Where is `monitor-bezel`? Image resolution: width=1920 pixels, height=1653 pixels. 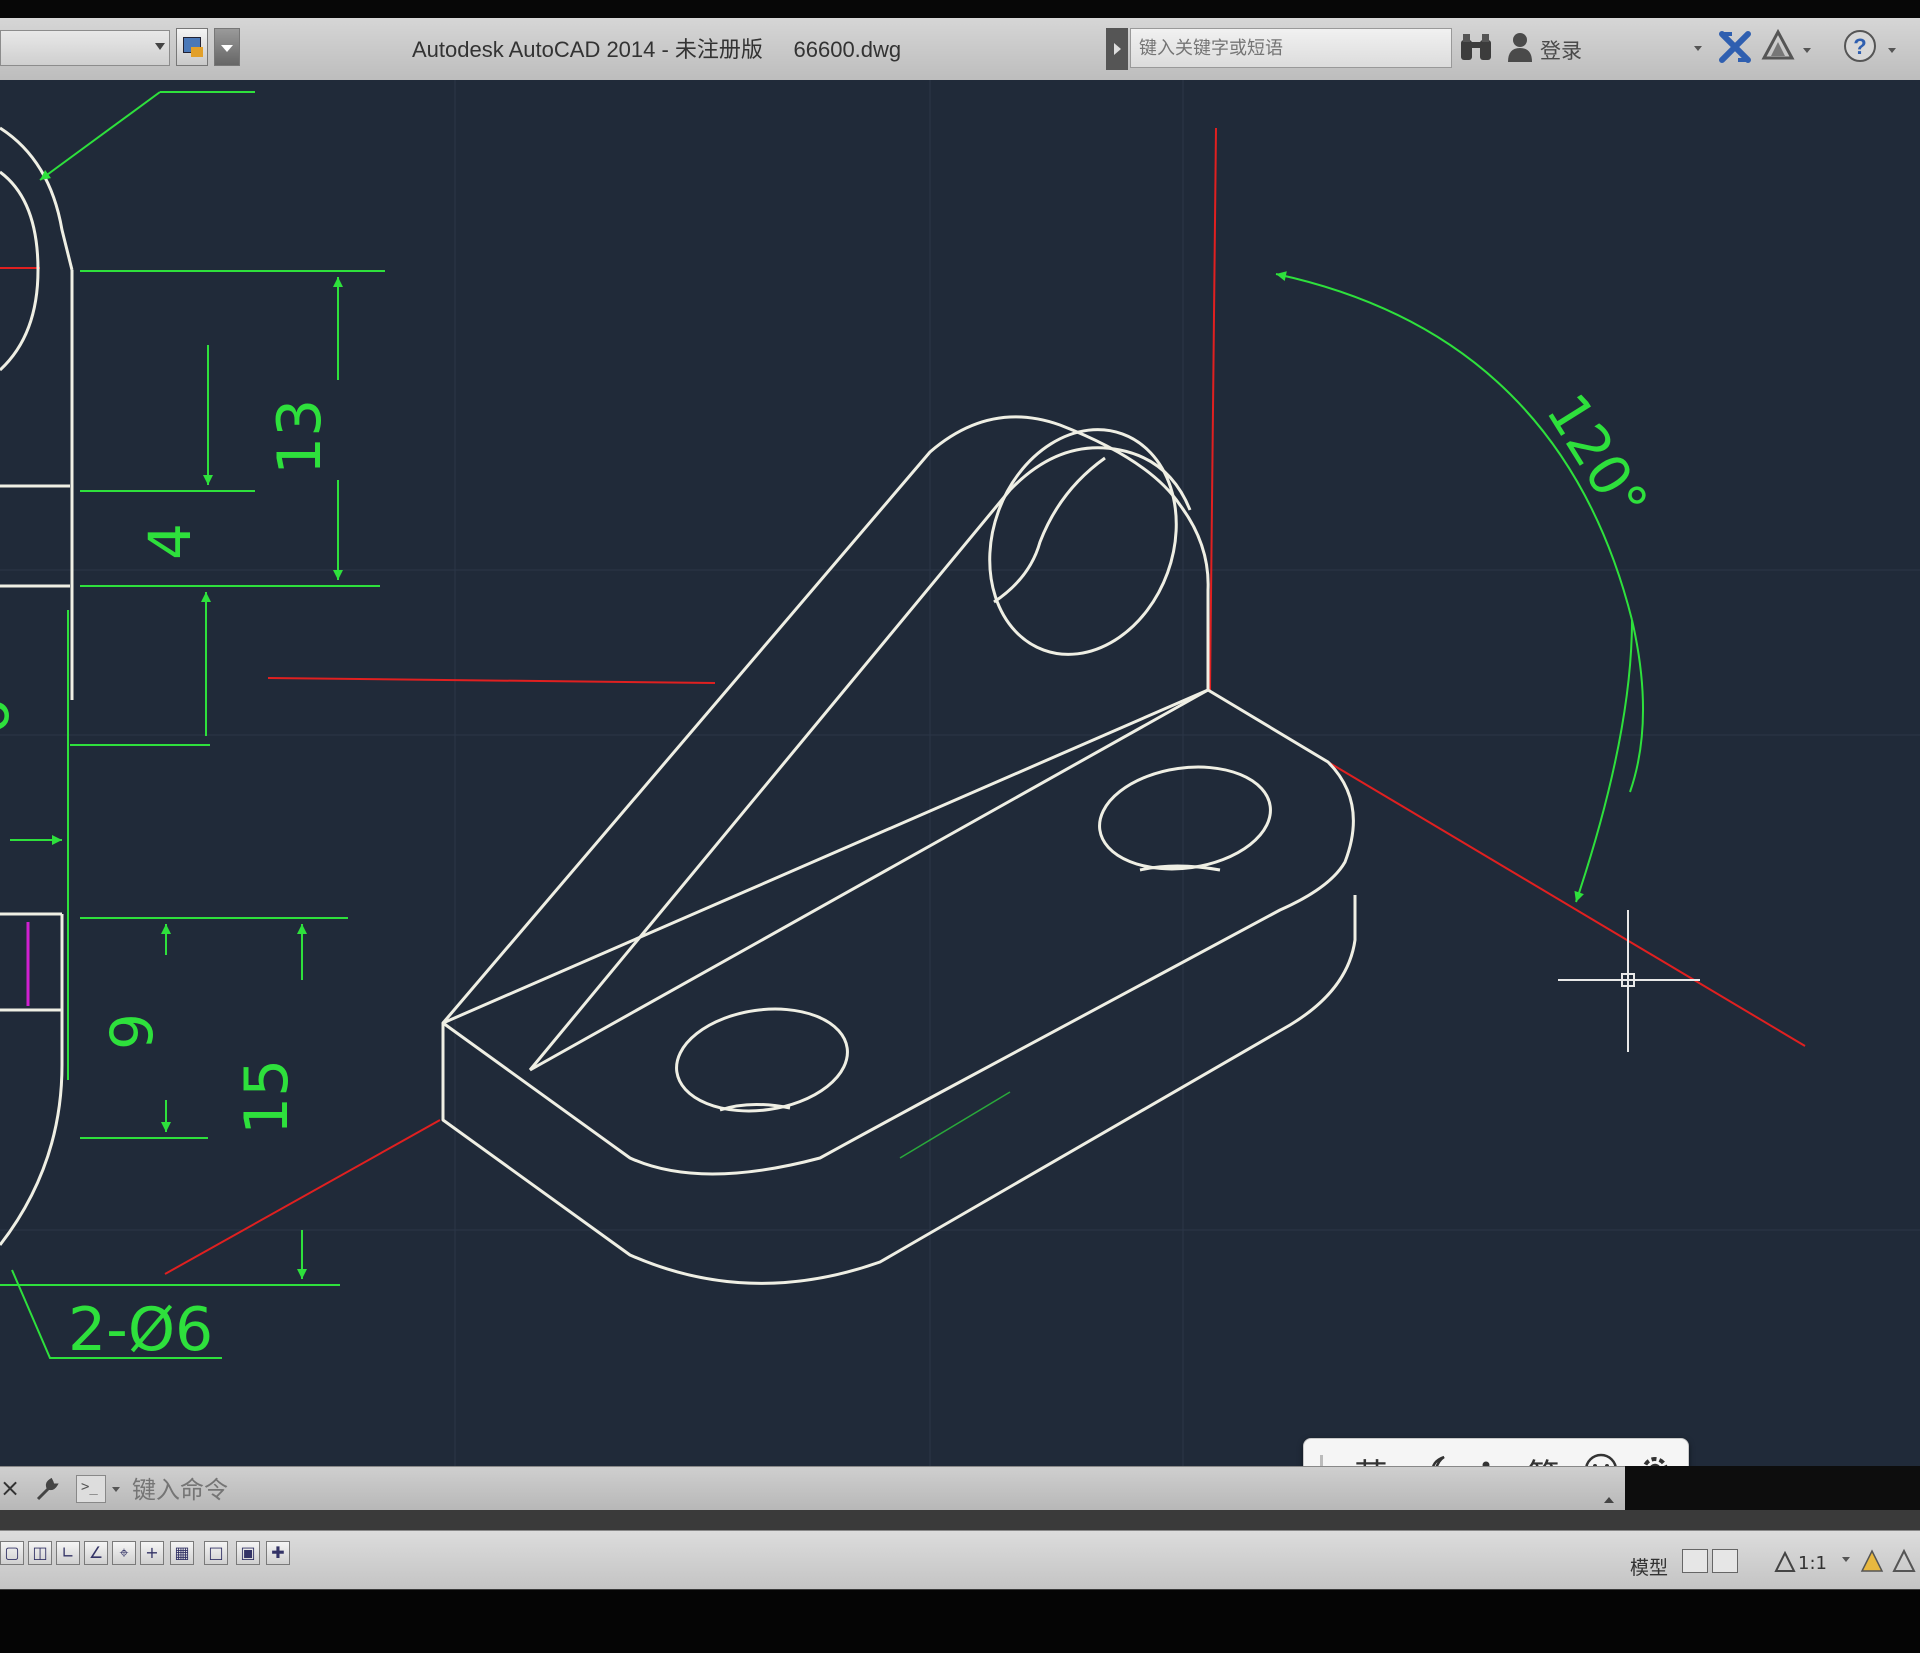 monitor-bezel is located at coordinates (960, 1621).